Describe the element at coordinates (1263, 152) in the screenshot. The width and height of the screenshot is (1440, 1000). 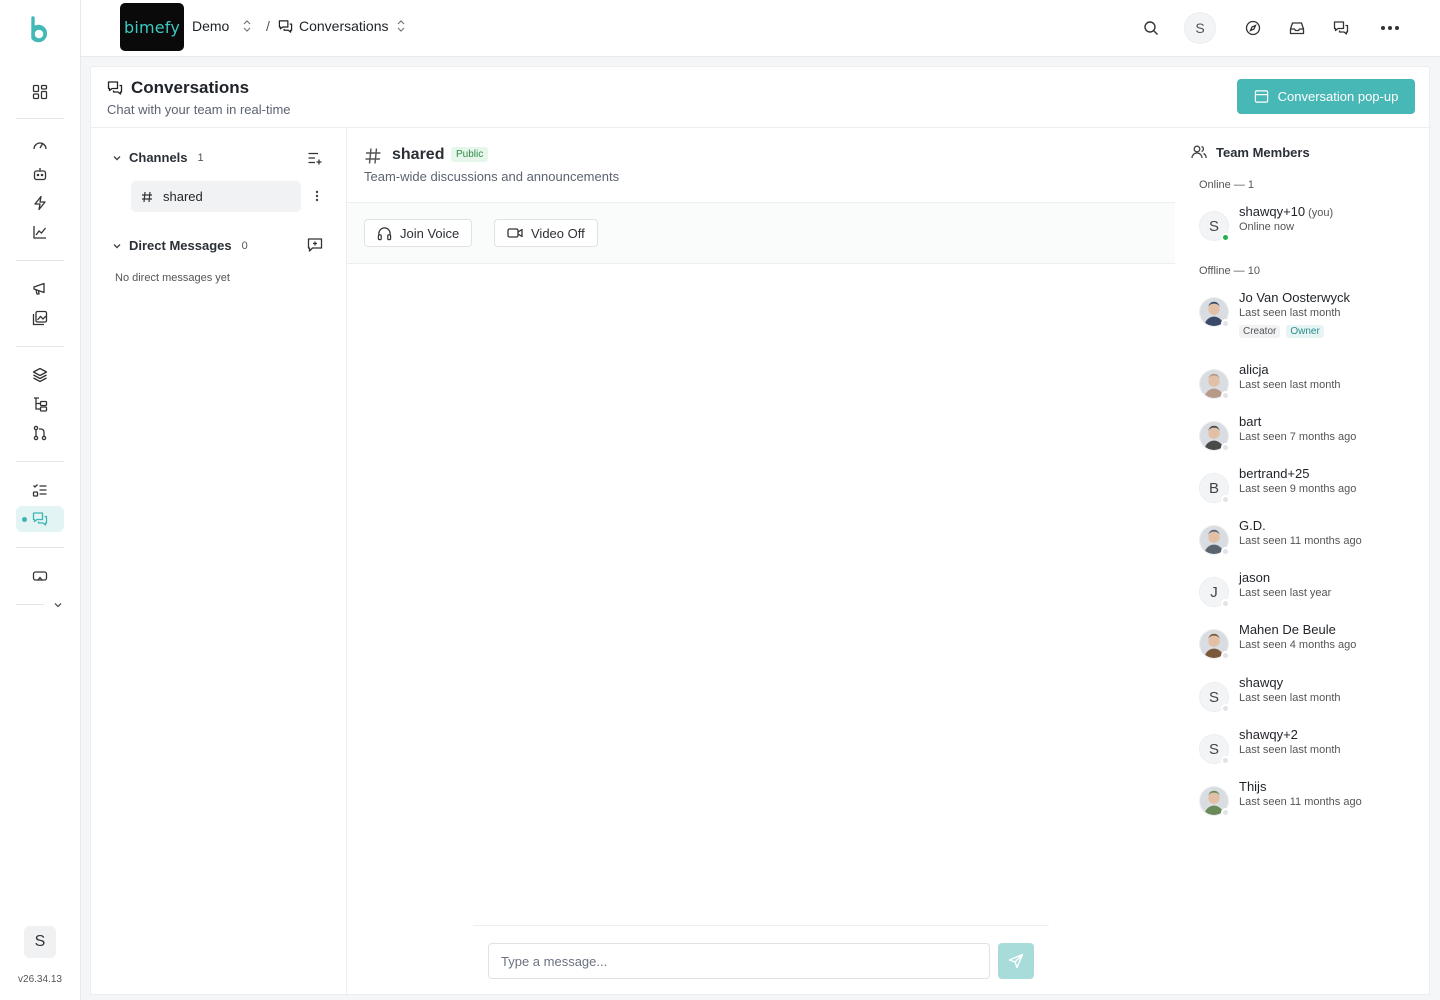
I see `team-members-title: Team Members` at that location.